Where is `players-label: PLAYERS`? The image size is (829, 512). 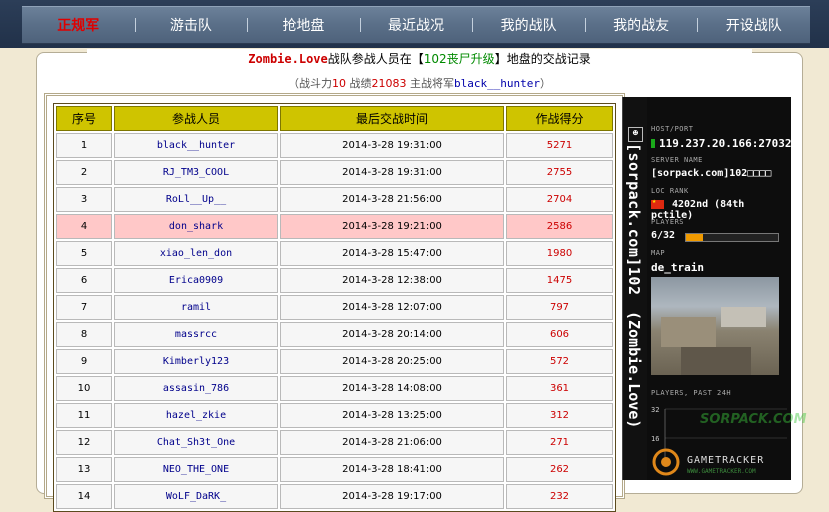
players-label: PLAYERS is located at coordinates (668, 222).